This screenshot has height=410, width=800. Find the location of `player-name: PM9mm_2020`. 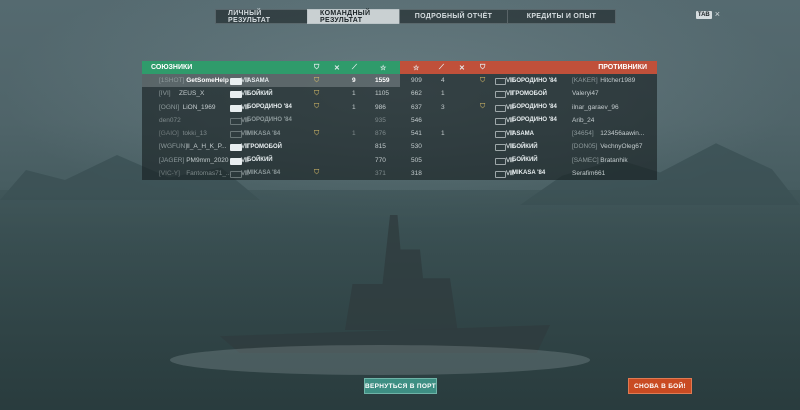

player-name: PM9mm_2020 is located at coordinates (207, 160).